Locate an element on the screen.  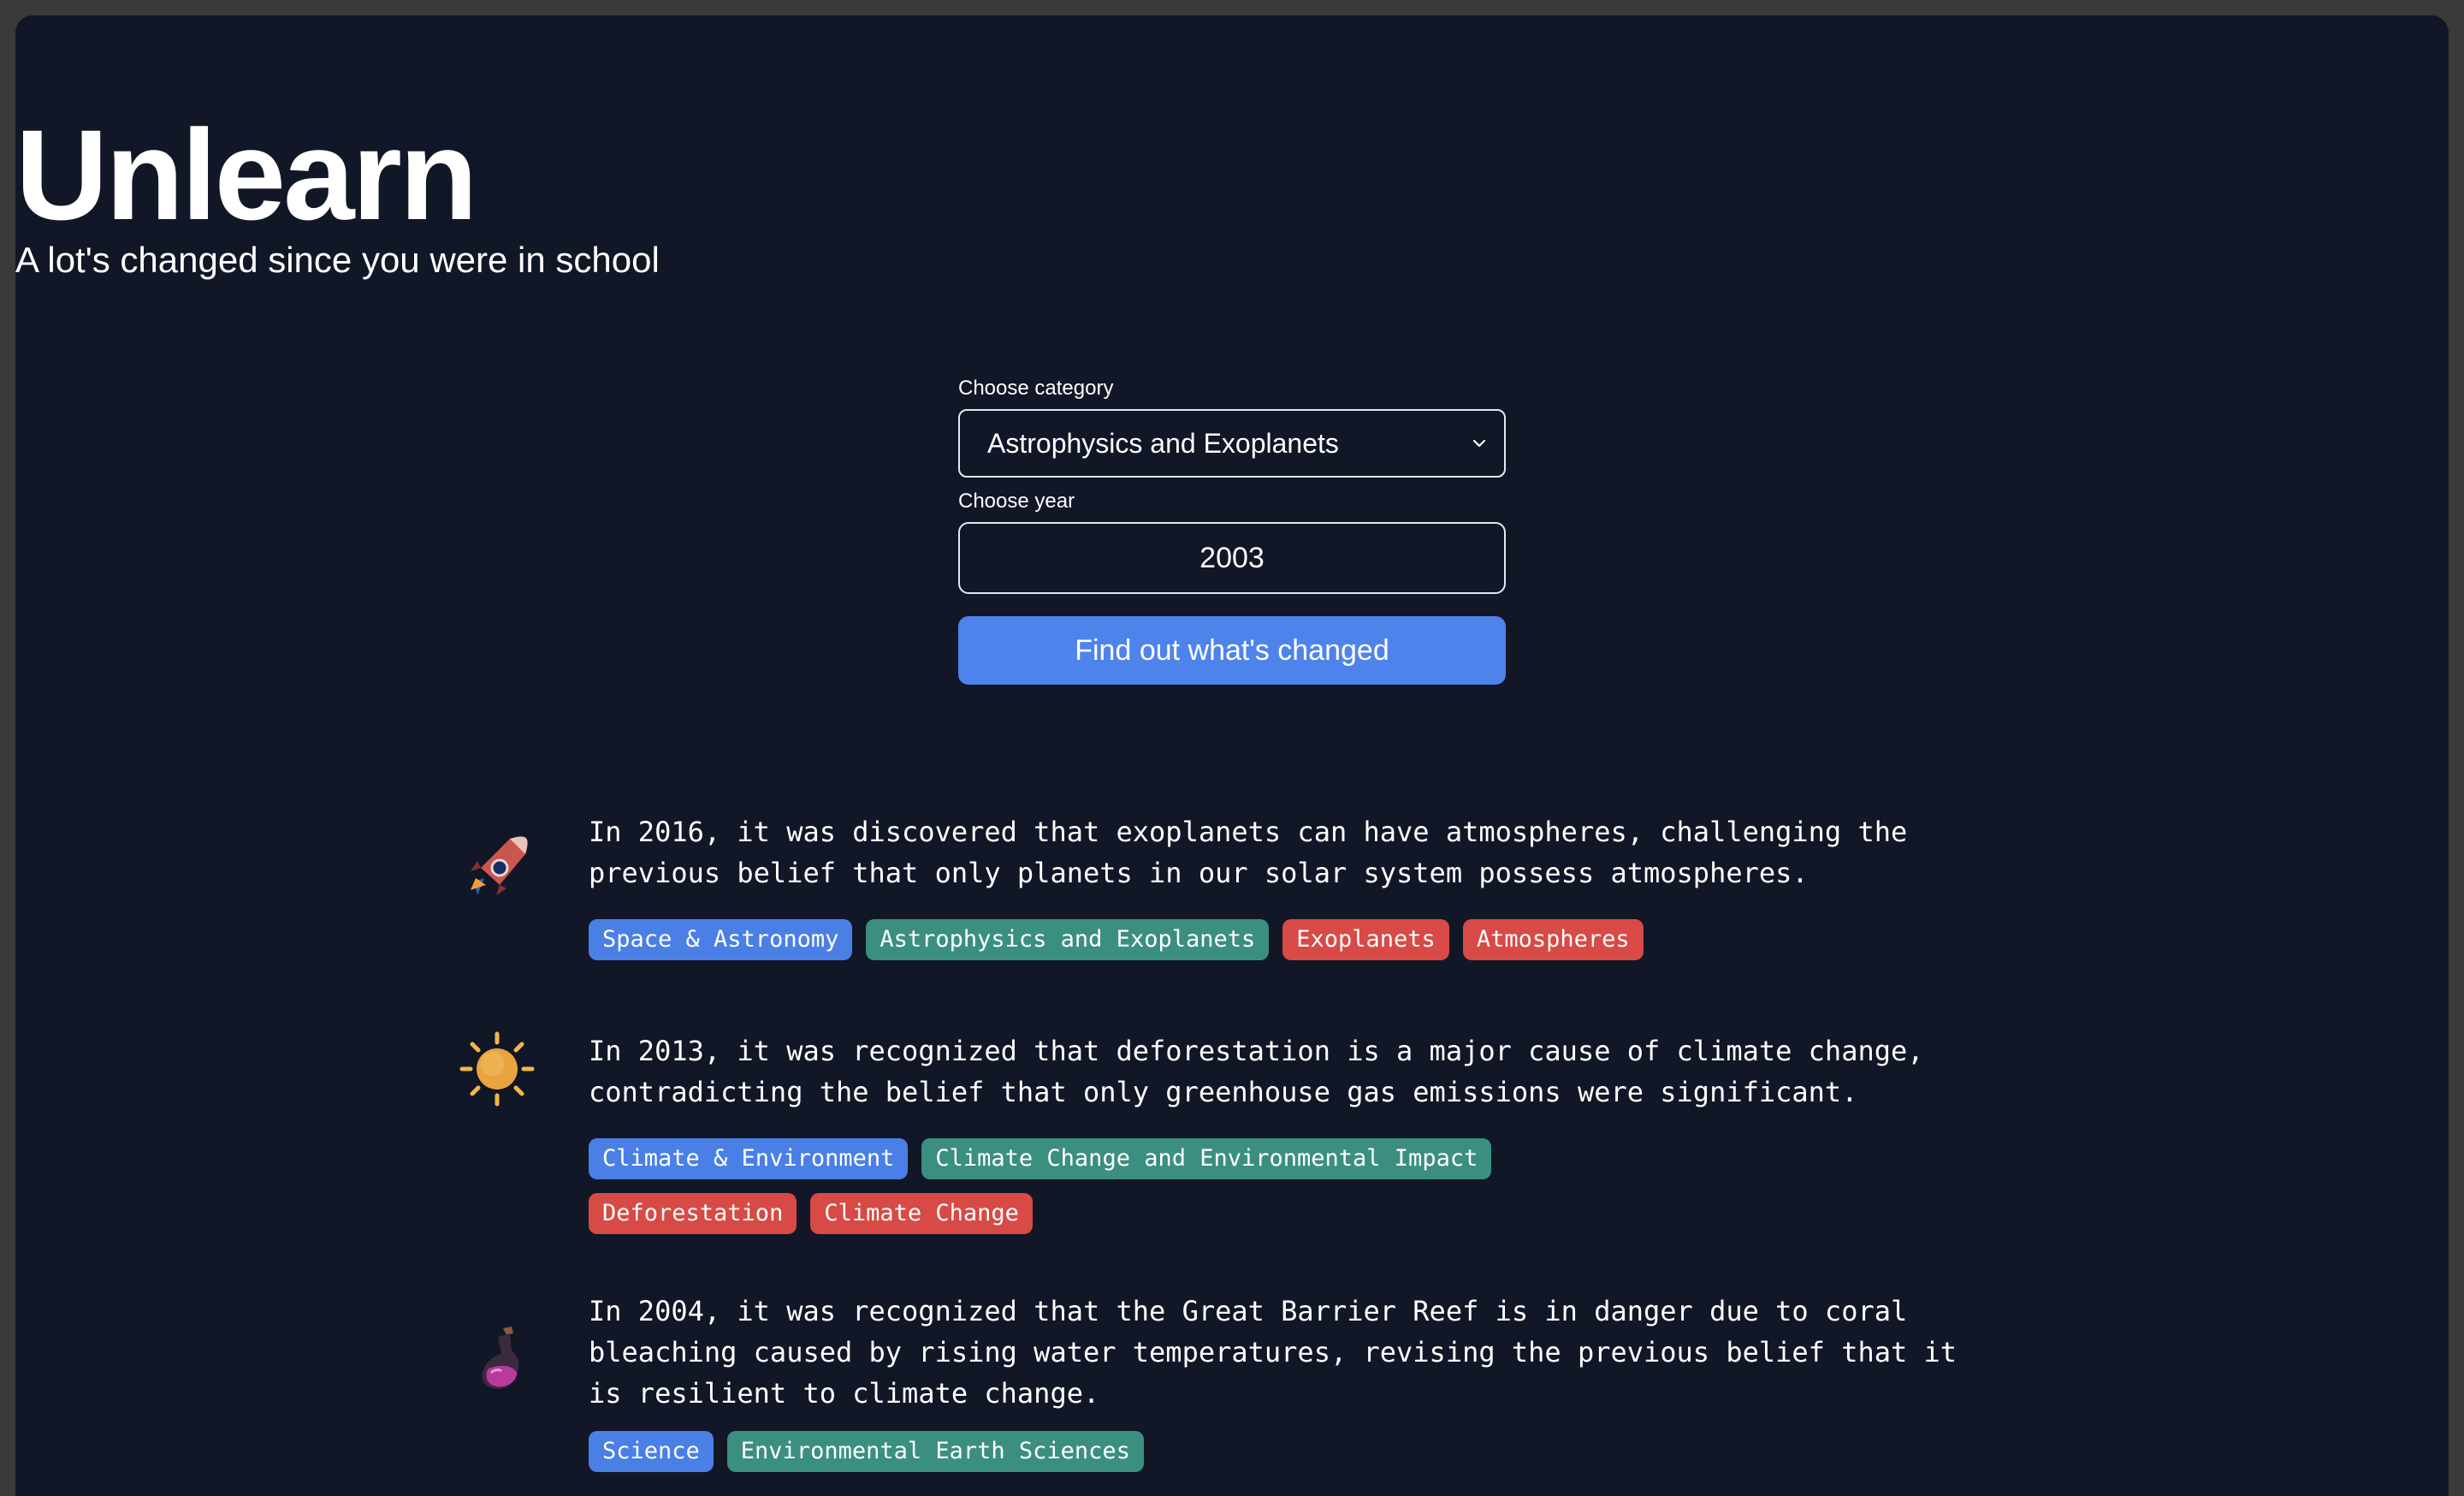
page-subtitle: A lot's changed since you were in school is located at coordinates (337, 260).